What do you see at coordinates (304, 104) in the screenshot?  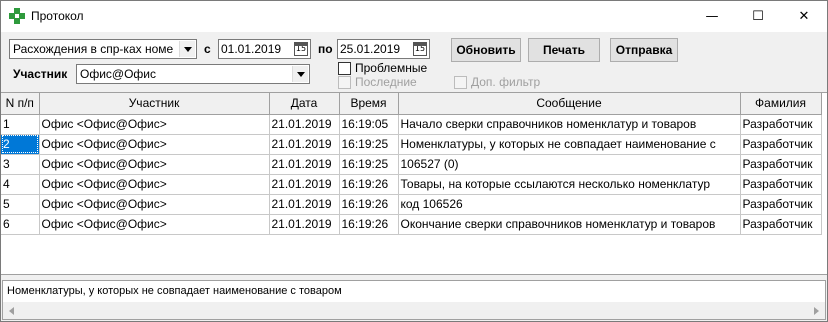 I see `column-header: Дата` at bounding box center [304, 104].